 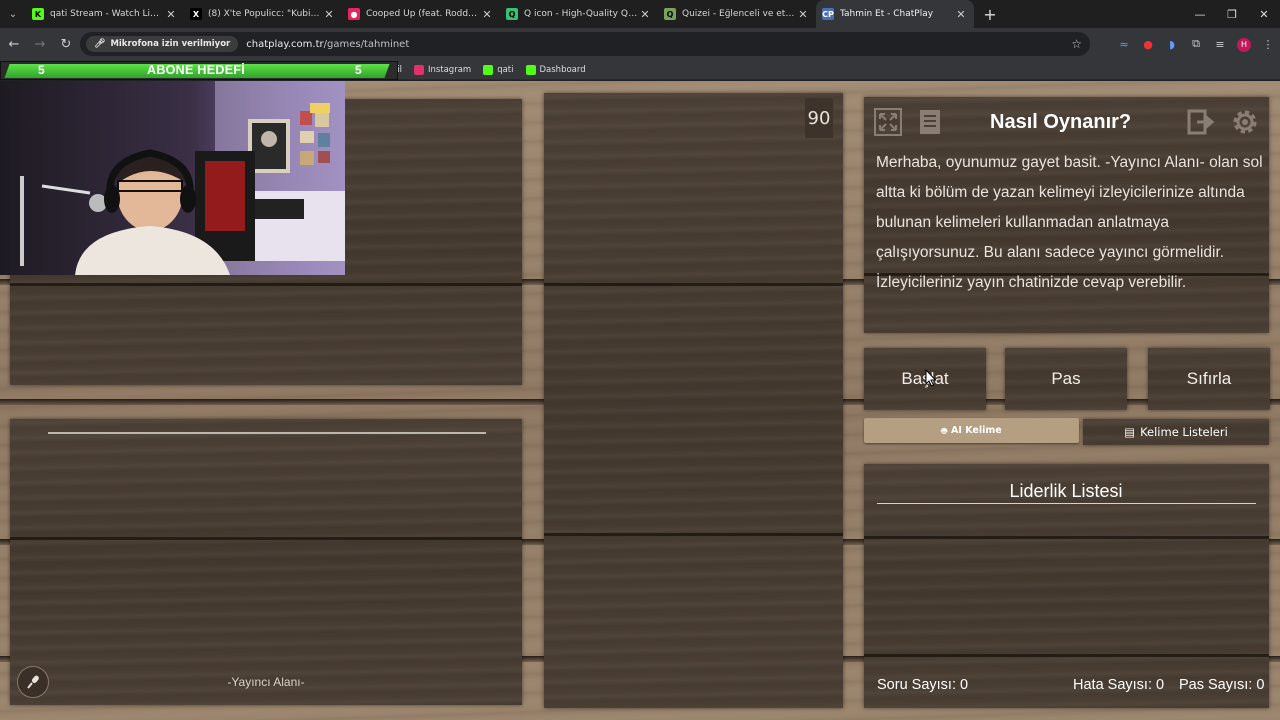 I want to click on document-icon: ▤, so click(x=1130, y=432).